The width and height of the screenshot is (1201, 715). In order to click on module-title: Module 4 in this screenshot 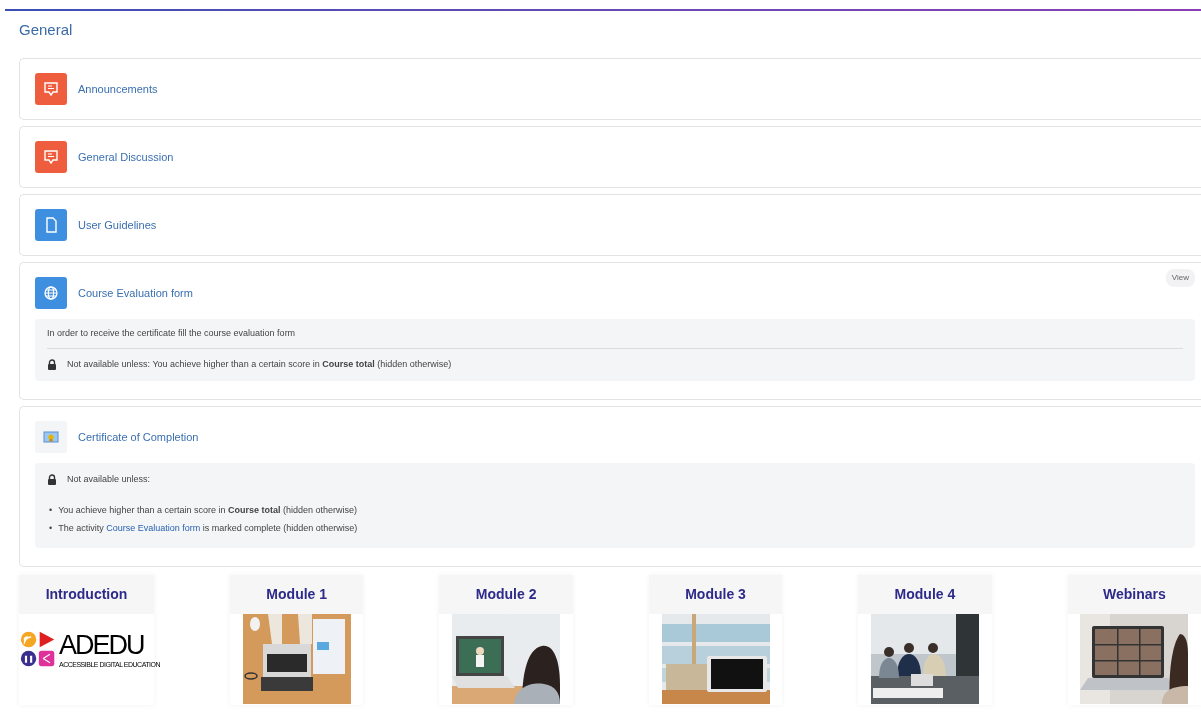, I will do `click(925, 594)`.